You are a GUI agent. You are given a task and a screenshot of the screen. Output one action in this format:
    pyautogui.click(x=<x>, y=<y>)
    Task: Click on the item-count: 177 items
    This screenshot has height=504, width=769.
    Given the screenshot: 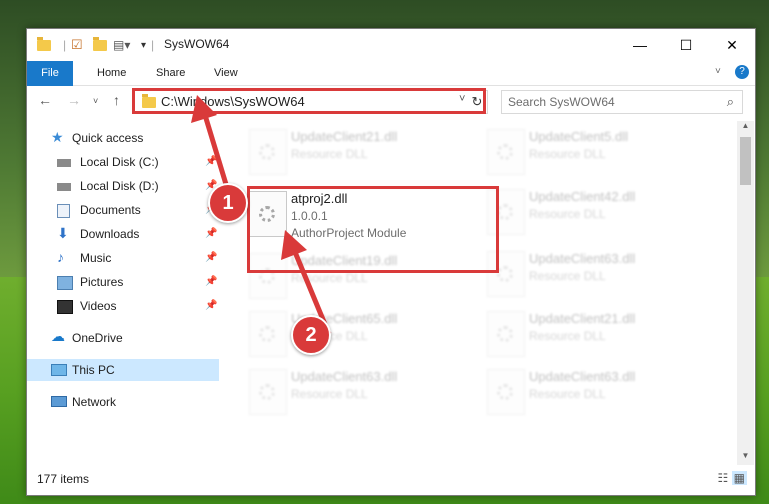 What is the action you would take?
    pyautogui.click(x=63, y=479)
    